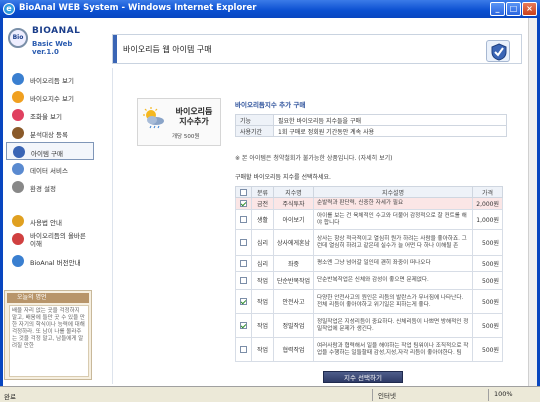 The height and width of the screenshot is (402, 540). What do you see at coordinates (10, 397) in the screenshot?
I see `status-text: 완료` at bounding box center [10, 397].